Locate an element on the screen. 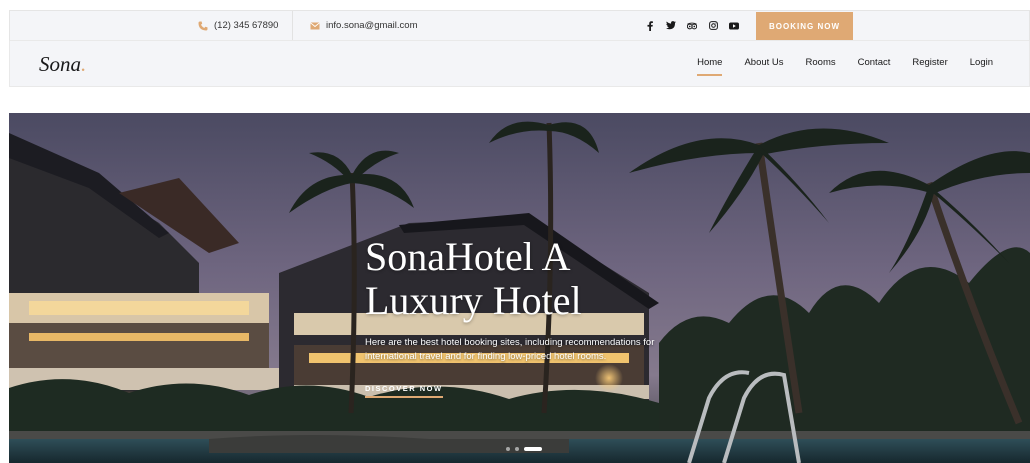 This screenshot has width=1030, height=463. slider-dot-3-active is located at coordinates (533, 449).